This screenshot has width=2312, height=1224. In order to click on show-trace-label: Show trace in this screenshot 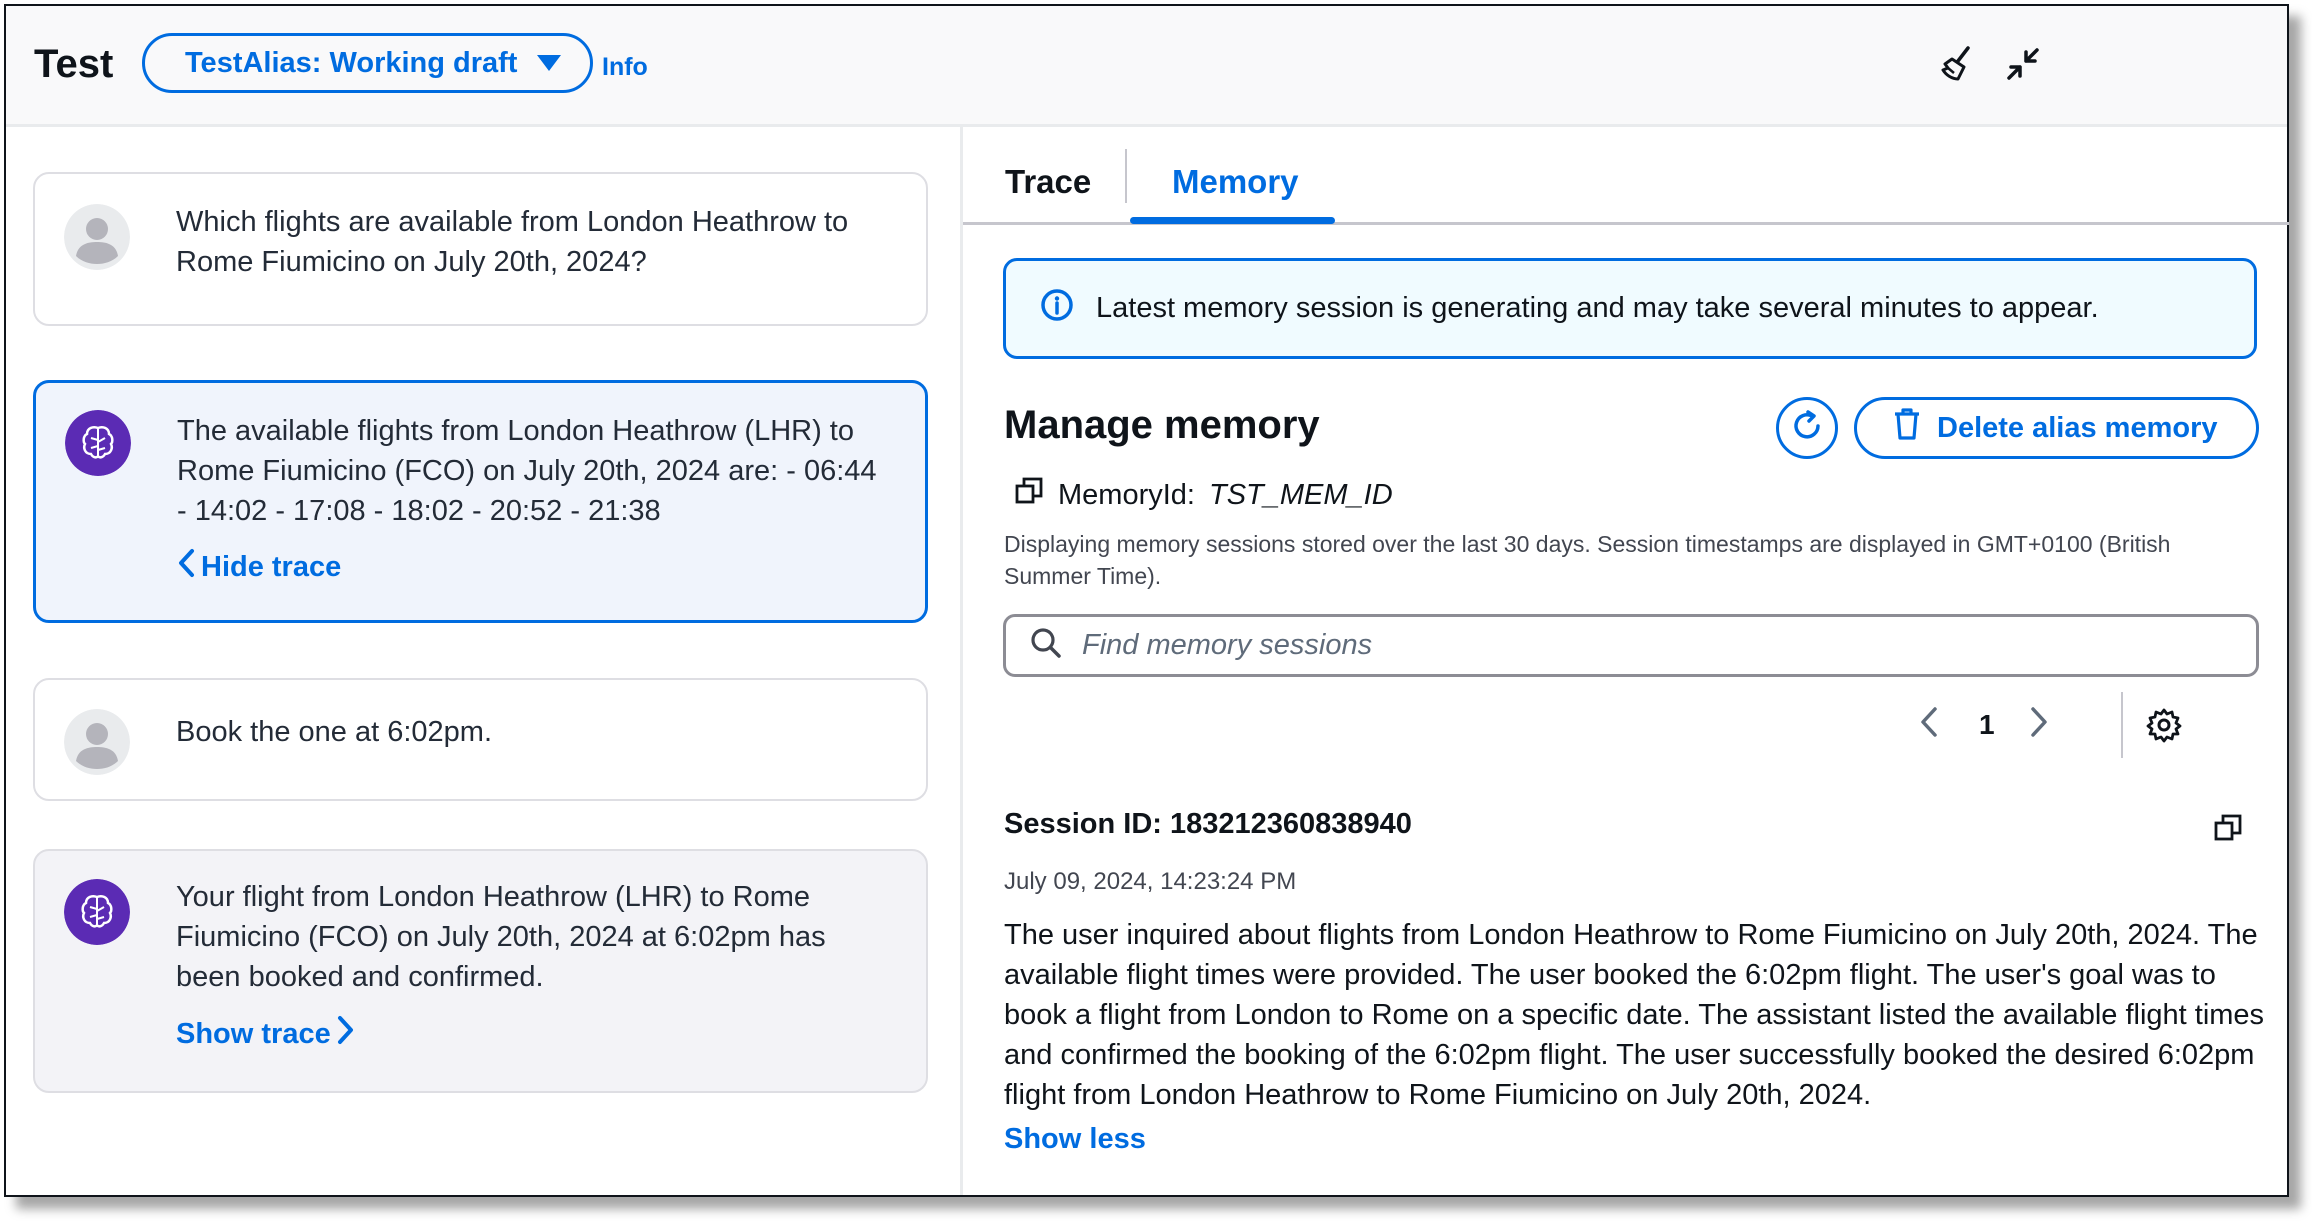, I will do `click(253, 1033)`.